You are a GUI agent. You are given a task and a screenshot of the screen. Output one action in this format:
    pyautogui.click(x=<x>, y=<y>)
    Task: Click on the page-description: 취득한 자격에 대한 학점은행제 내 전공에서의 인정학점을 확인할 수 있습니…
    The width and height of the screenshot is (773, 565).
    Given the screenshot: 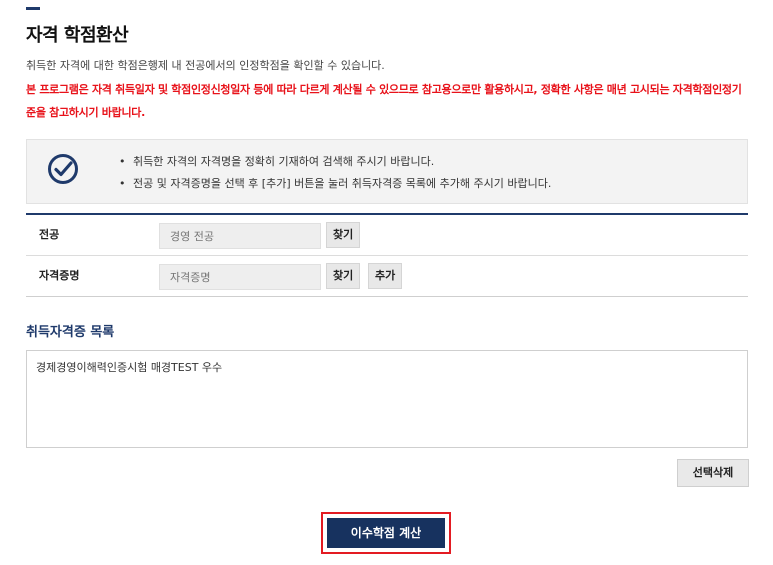 What is the action you would take?
    pyautogui.click(x=205, y=65)
    